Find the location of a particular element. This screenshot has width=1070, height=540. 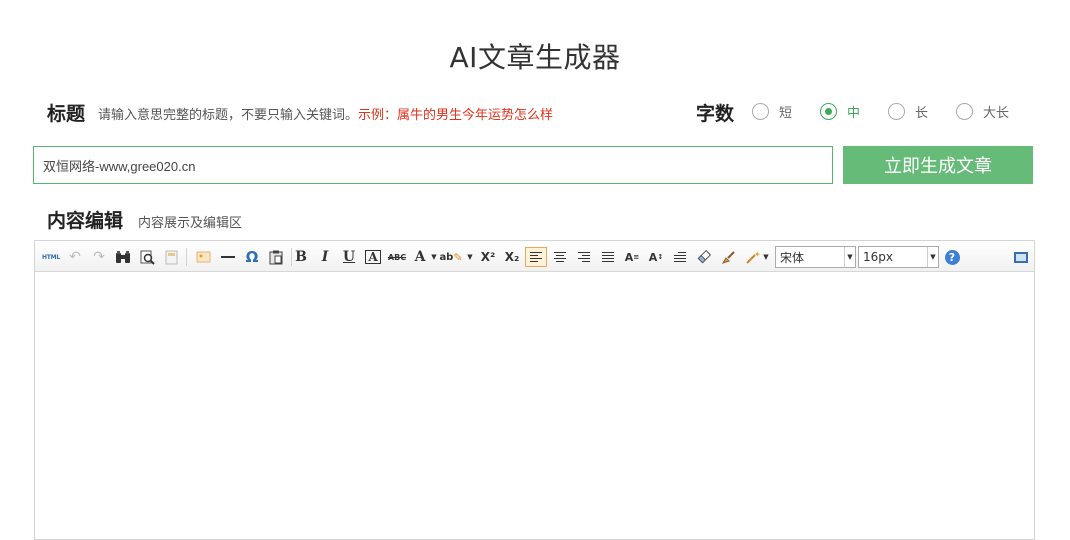

font-size-select: 16px ▼ is located at coordinates (898, 257).